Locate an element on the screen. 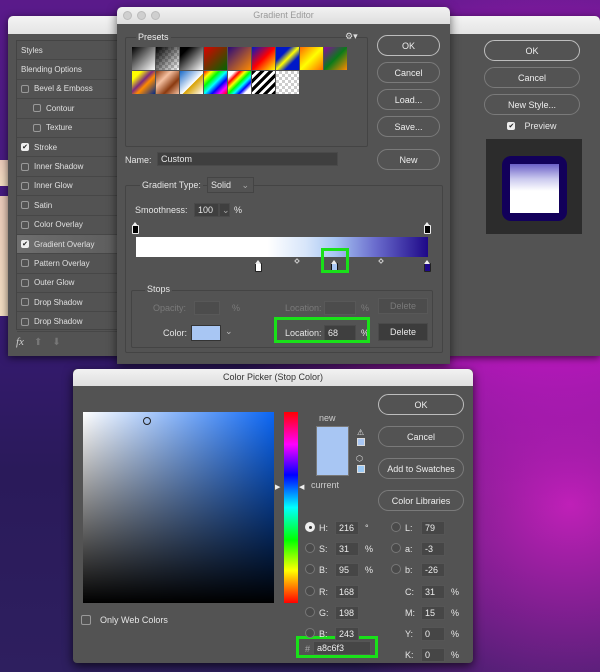  preview-checkbox: ✔ is located at coordinates (511, 126).